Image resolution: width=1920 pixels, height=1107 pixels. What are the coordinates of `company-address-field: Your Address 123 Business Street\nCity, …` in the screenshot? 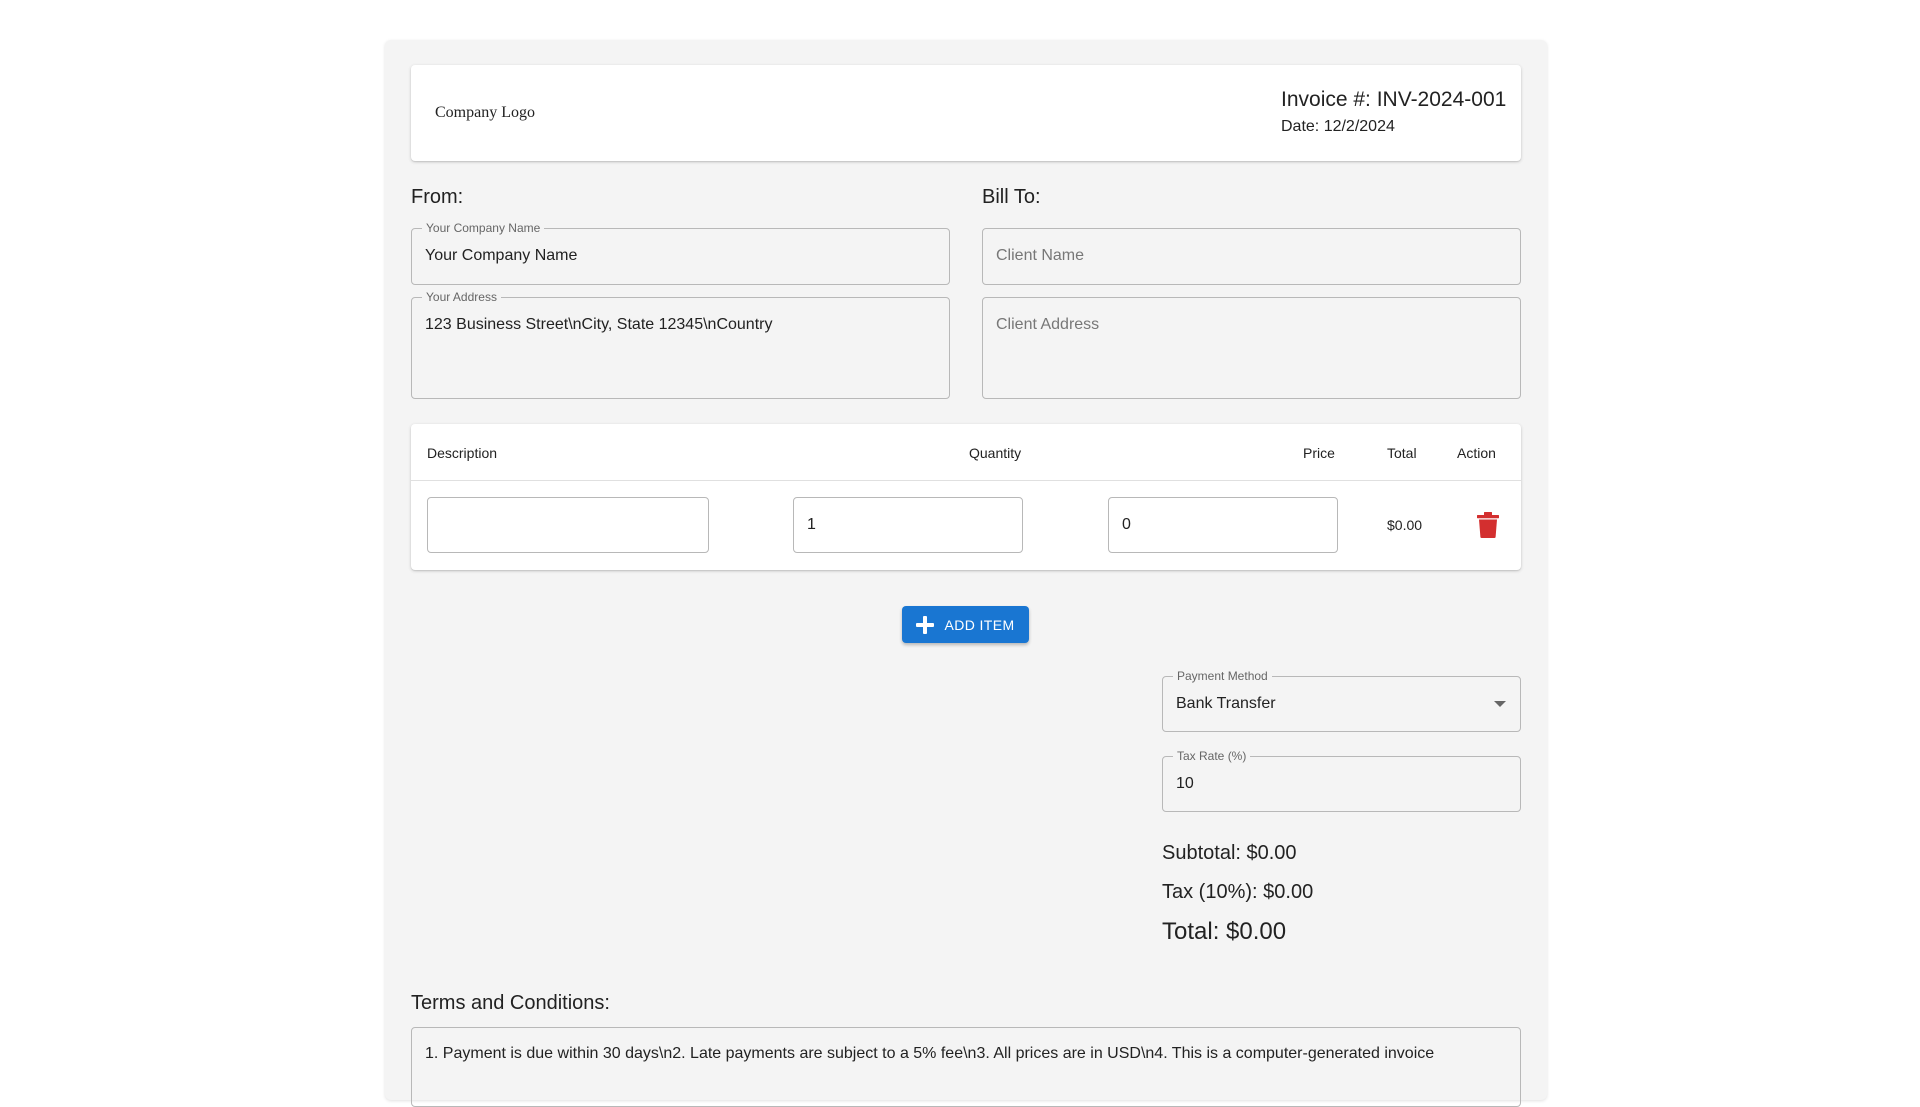 It's located at (680, 344).